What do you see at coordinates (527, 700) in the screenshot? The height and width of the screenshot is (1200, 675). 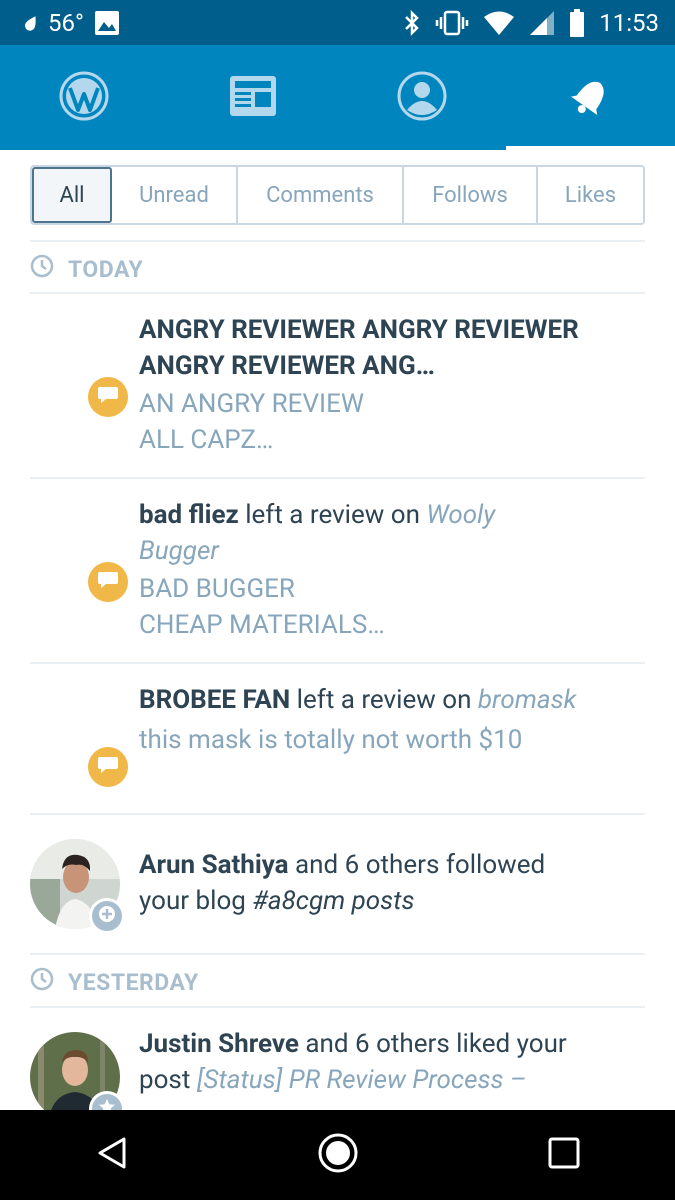 I see `post-link: bromask` at bounding box center [527, 700].